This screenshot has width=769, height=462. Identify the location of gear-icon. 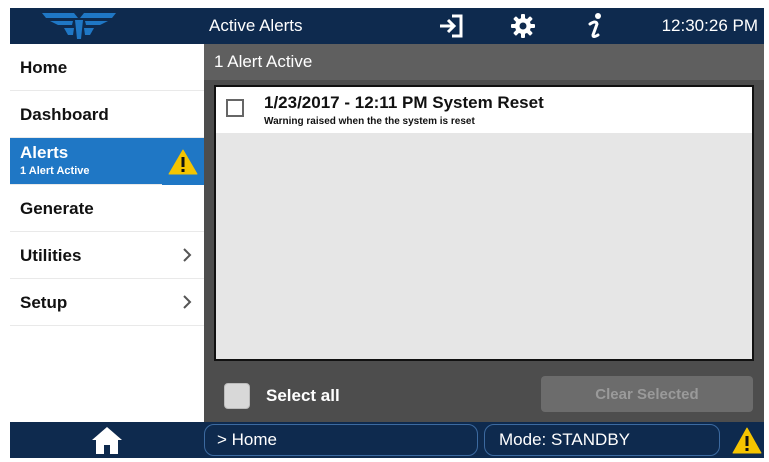
(523, 26).